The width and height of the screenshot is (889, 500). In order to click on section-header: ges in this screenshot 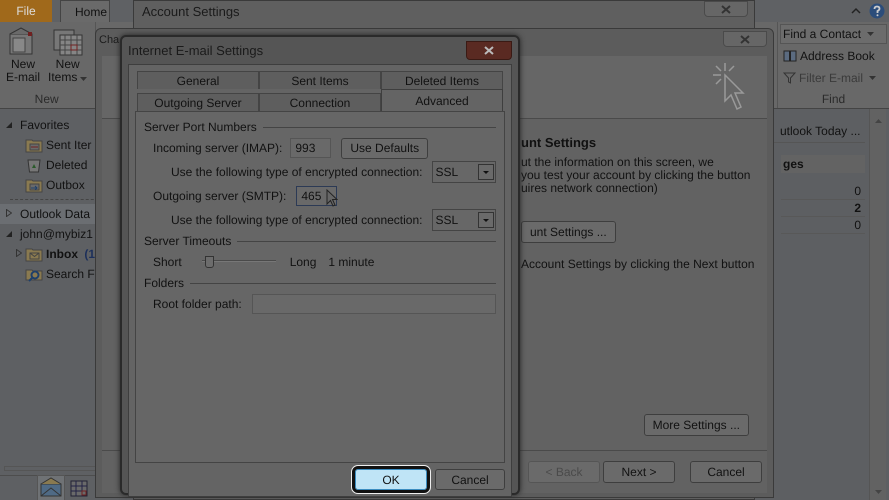, I will do `click(823, 164)`.